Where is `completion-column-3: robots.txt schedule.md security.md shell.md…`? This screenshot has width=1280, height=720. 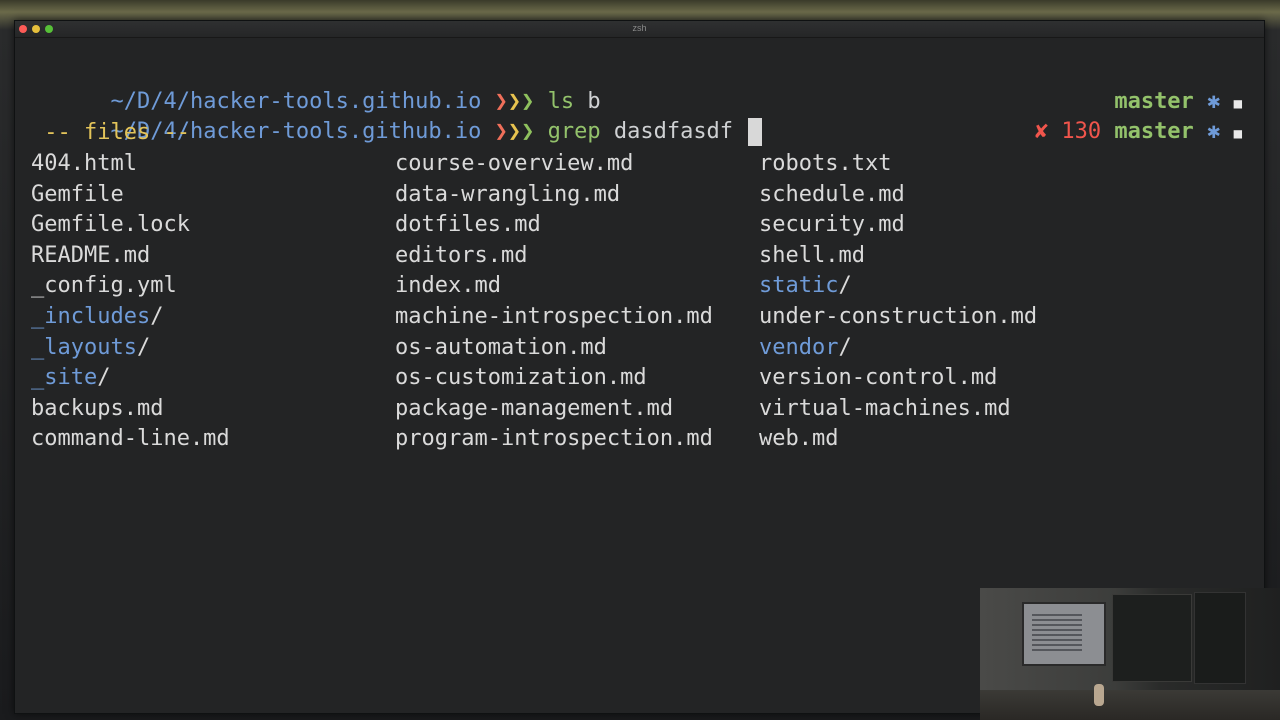
completion-column-3: robots.txt schedule.md security.md shell.md… is located at coordinates (898, 302).